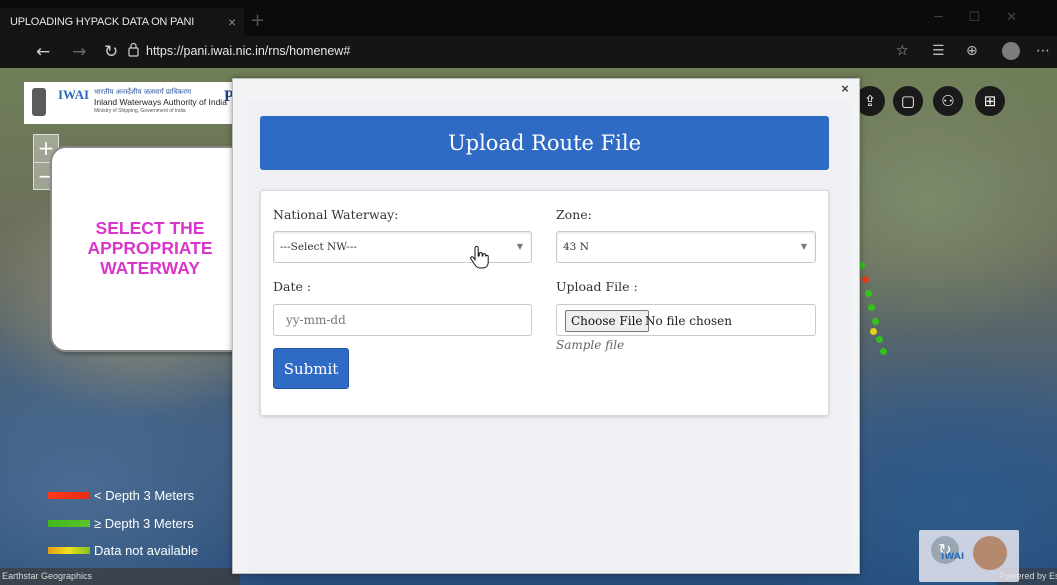  I want to click on forward-arrow-icon: →, so click(79, 52).